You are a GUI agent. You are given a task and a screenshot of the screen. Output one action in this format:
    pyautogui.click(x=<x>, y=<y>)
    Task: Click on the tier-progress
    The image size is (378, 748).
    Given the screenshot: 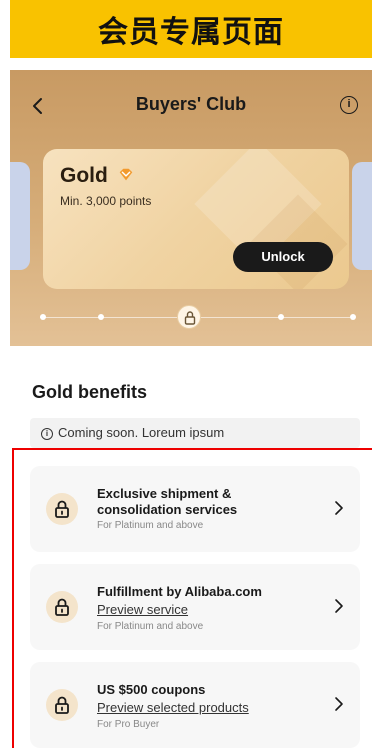 What is the action you would take?
    pyautogui.click(x=198, y=317)
    